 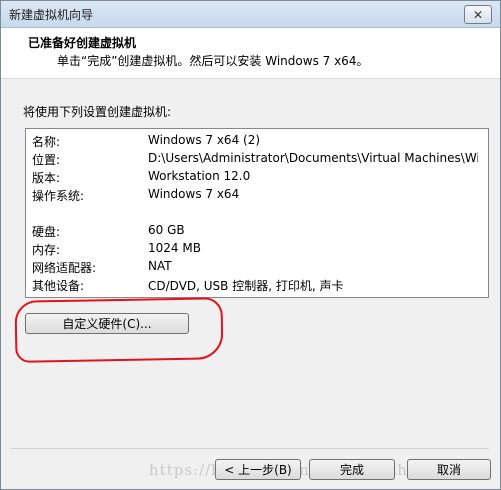 I want to click on row-value: Workstation 12.0, so click(x=199, y=176).